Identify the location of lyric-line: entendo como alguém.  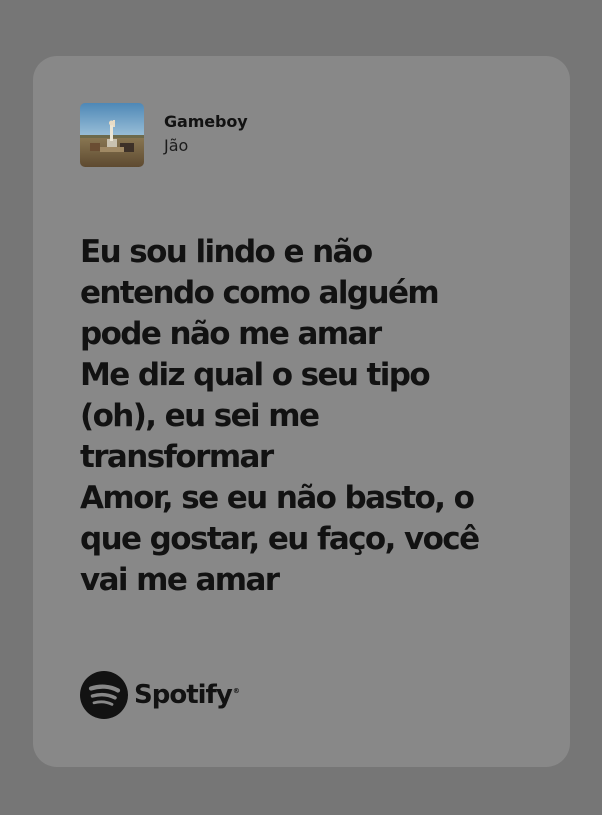
(260, 293).